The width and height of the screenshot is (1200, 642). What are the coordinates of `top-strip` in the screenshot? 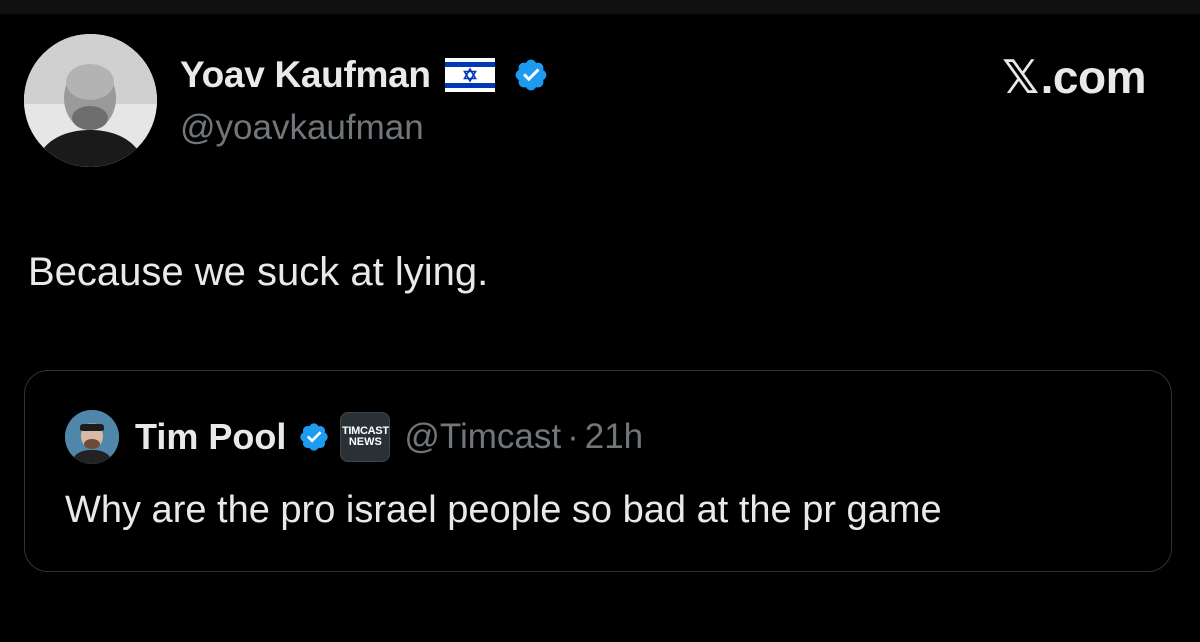 It's located at (600, 7).